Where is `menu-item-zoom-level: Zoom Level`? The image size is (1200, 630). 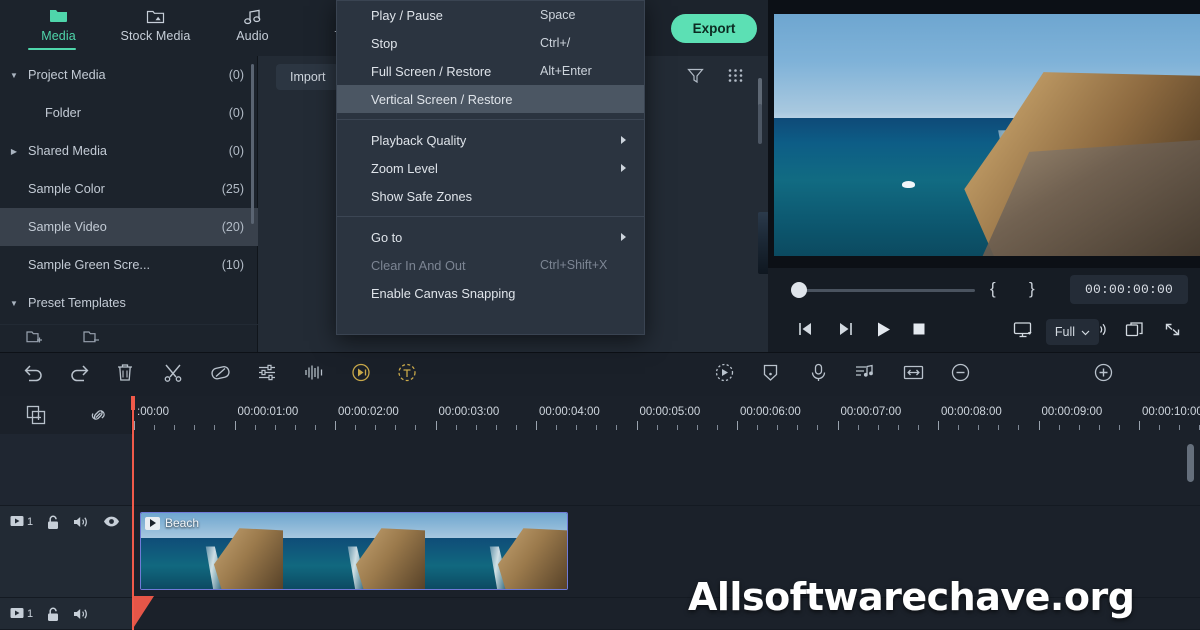
menu-item-zoom-level: Zoom Level is located at coordinates (490, 168).